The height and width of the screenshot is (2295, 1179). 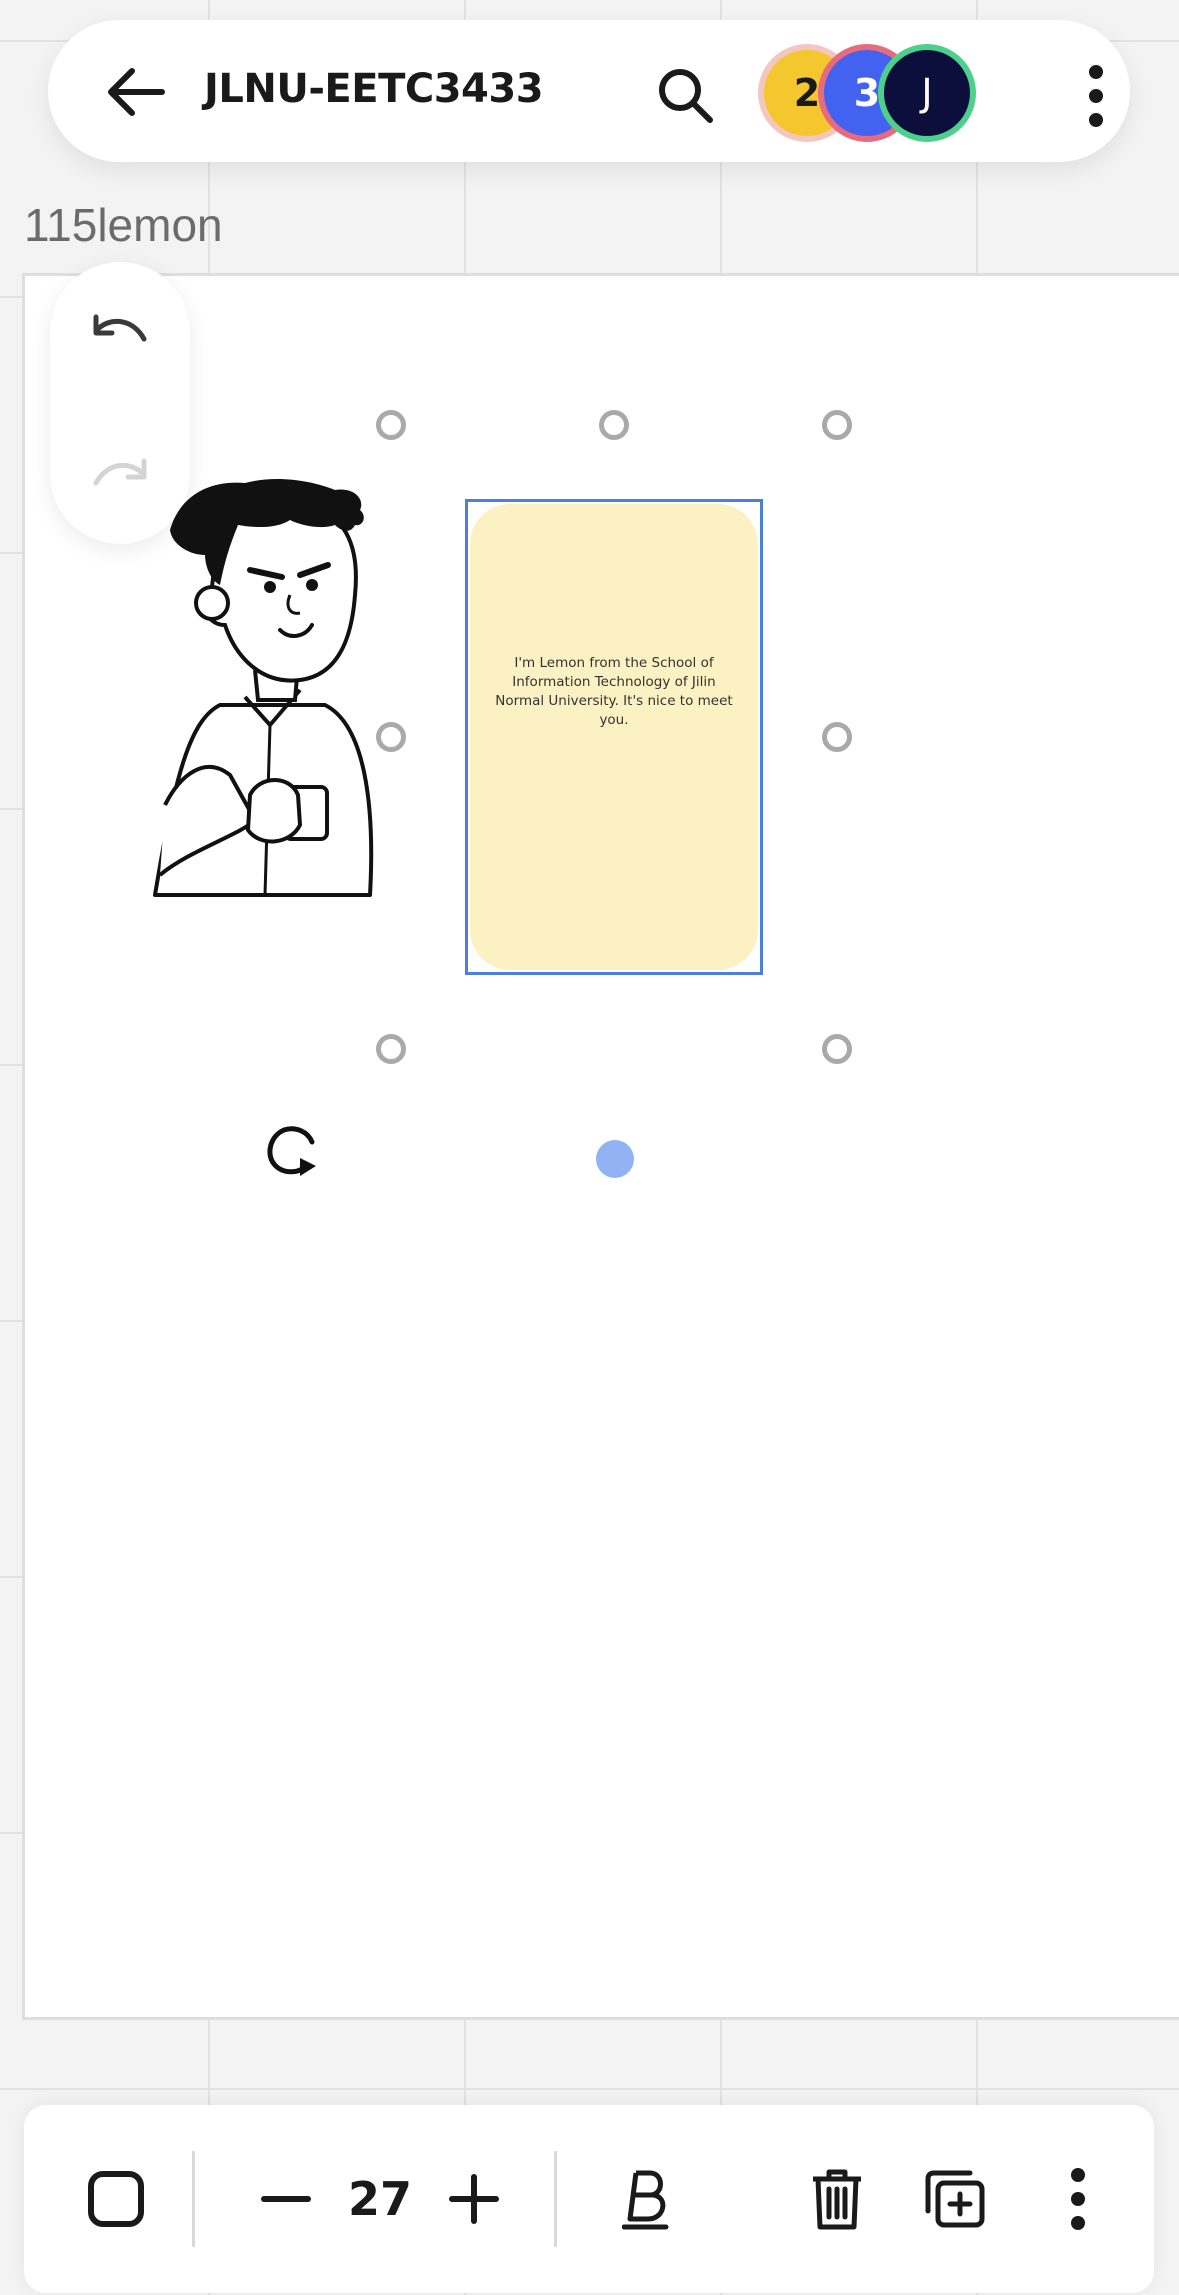 I want to click on resize-handle-bottom-left, so click(x=391, y=1049).